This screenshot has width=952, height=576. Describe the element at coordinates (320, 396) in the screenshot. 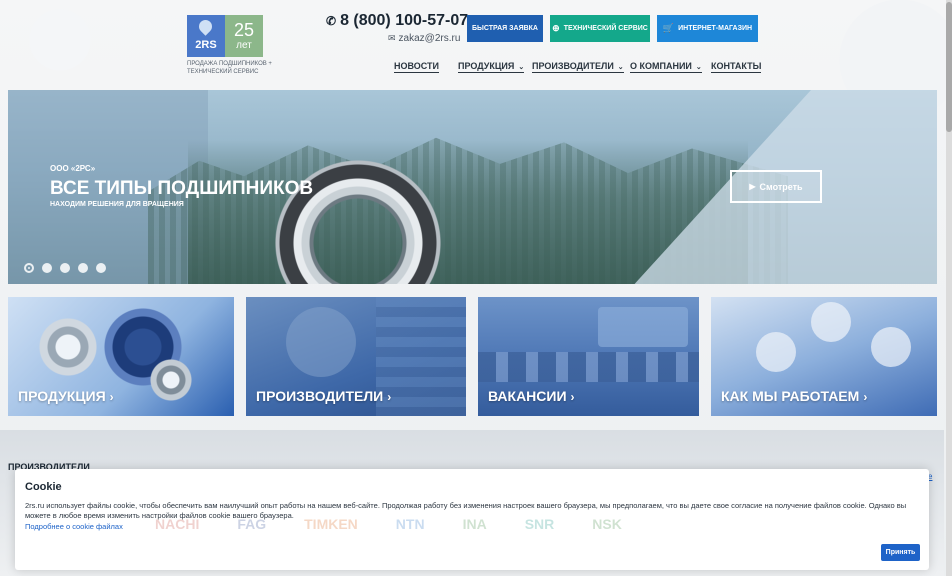

I see `tile-manufacturers-text: ПРОИЗВОДИТЕЛИ` at that location.